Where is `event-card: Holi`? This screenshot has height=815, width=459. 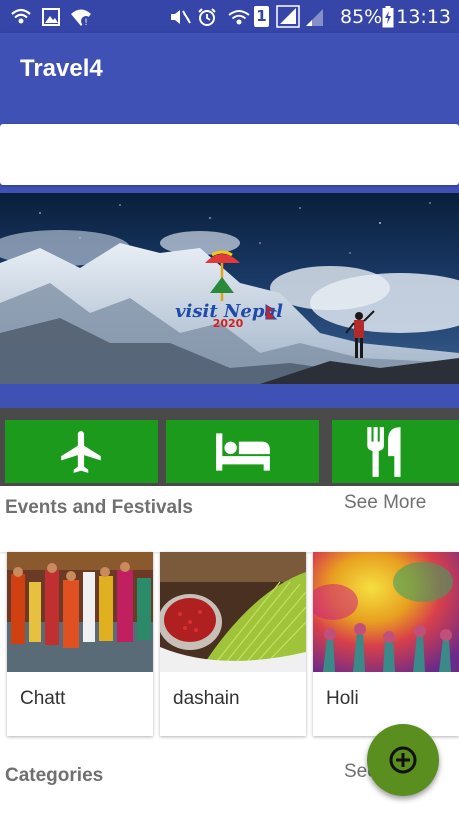 event-card: Holi is located at coordinates (386, 644).